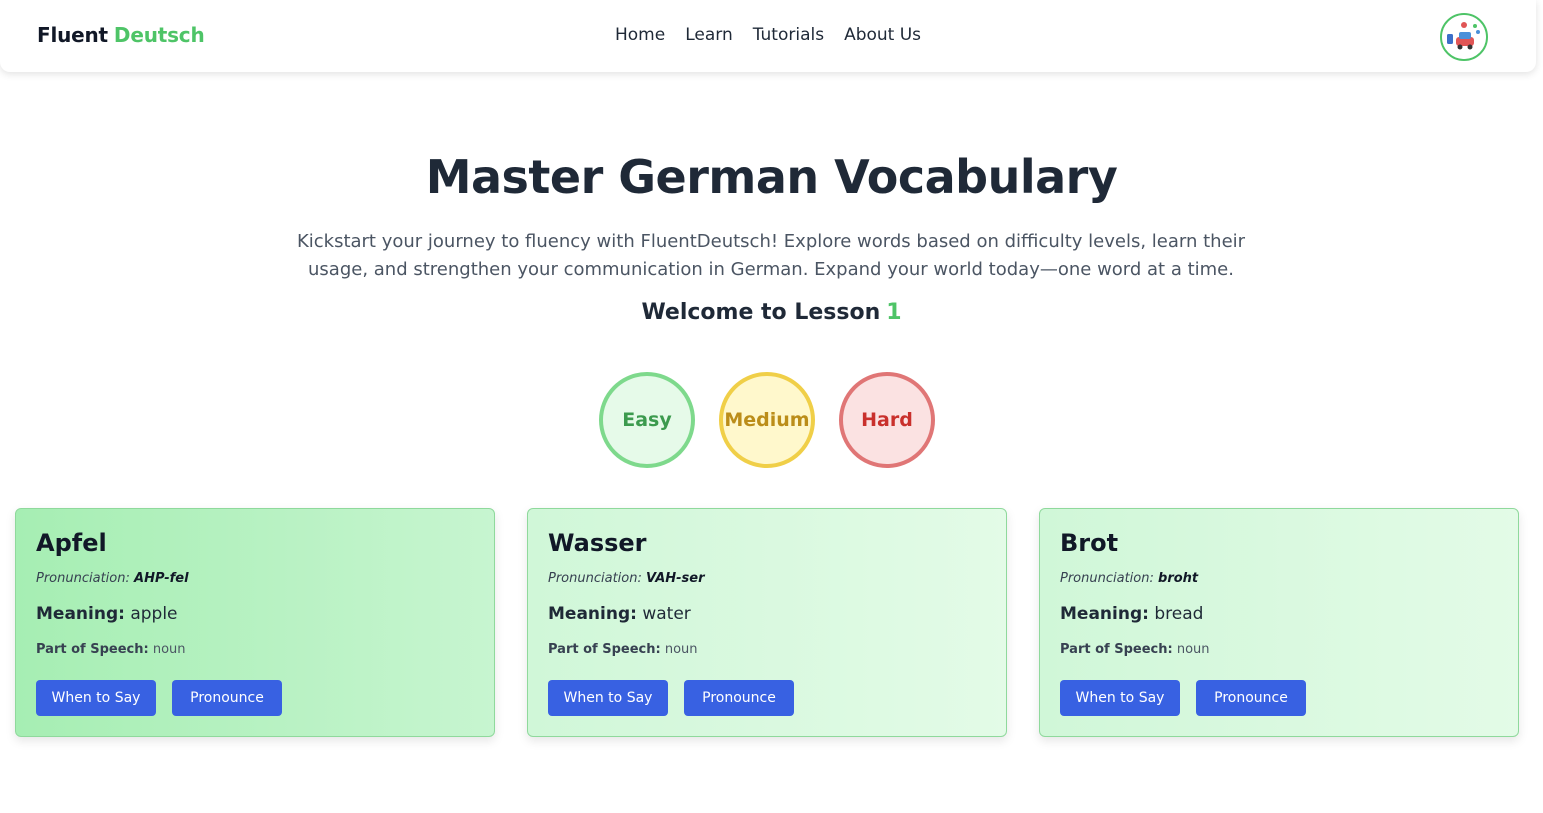 The image size is (1543, 813). What do you see at coordinates (154, 614) in the screenshot?
I see `meaning-value: apple` at bounding box center [154, 614].